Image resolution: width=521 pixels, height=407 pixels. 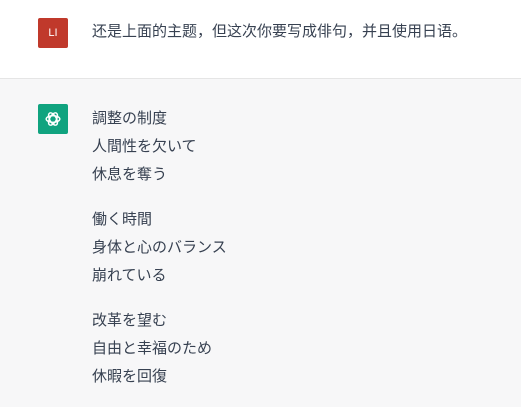 I want to click on assistant-avatar, so click(x=53, y=119).